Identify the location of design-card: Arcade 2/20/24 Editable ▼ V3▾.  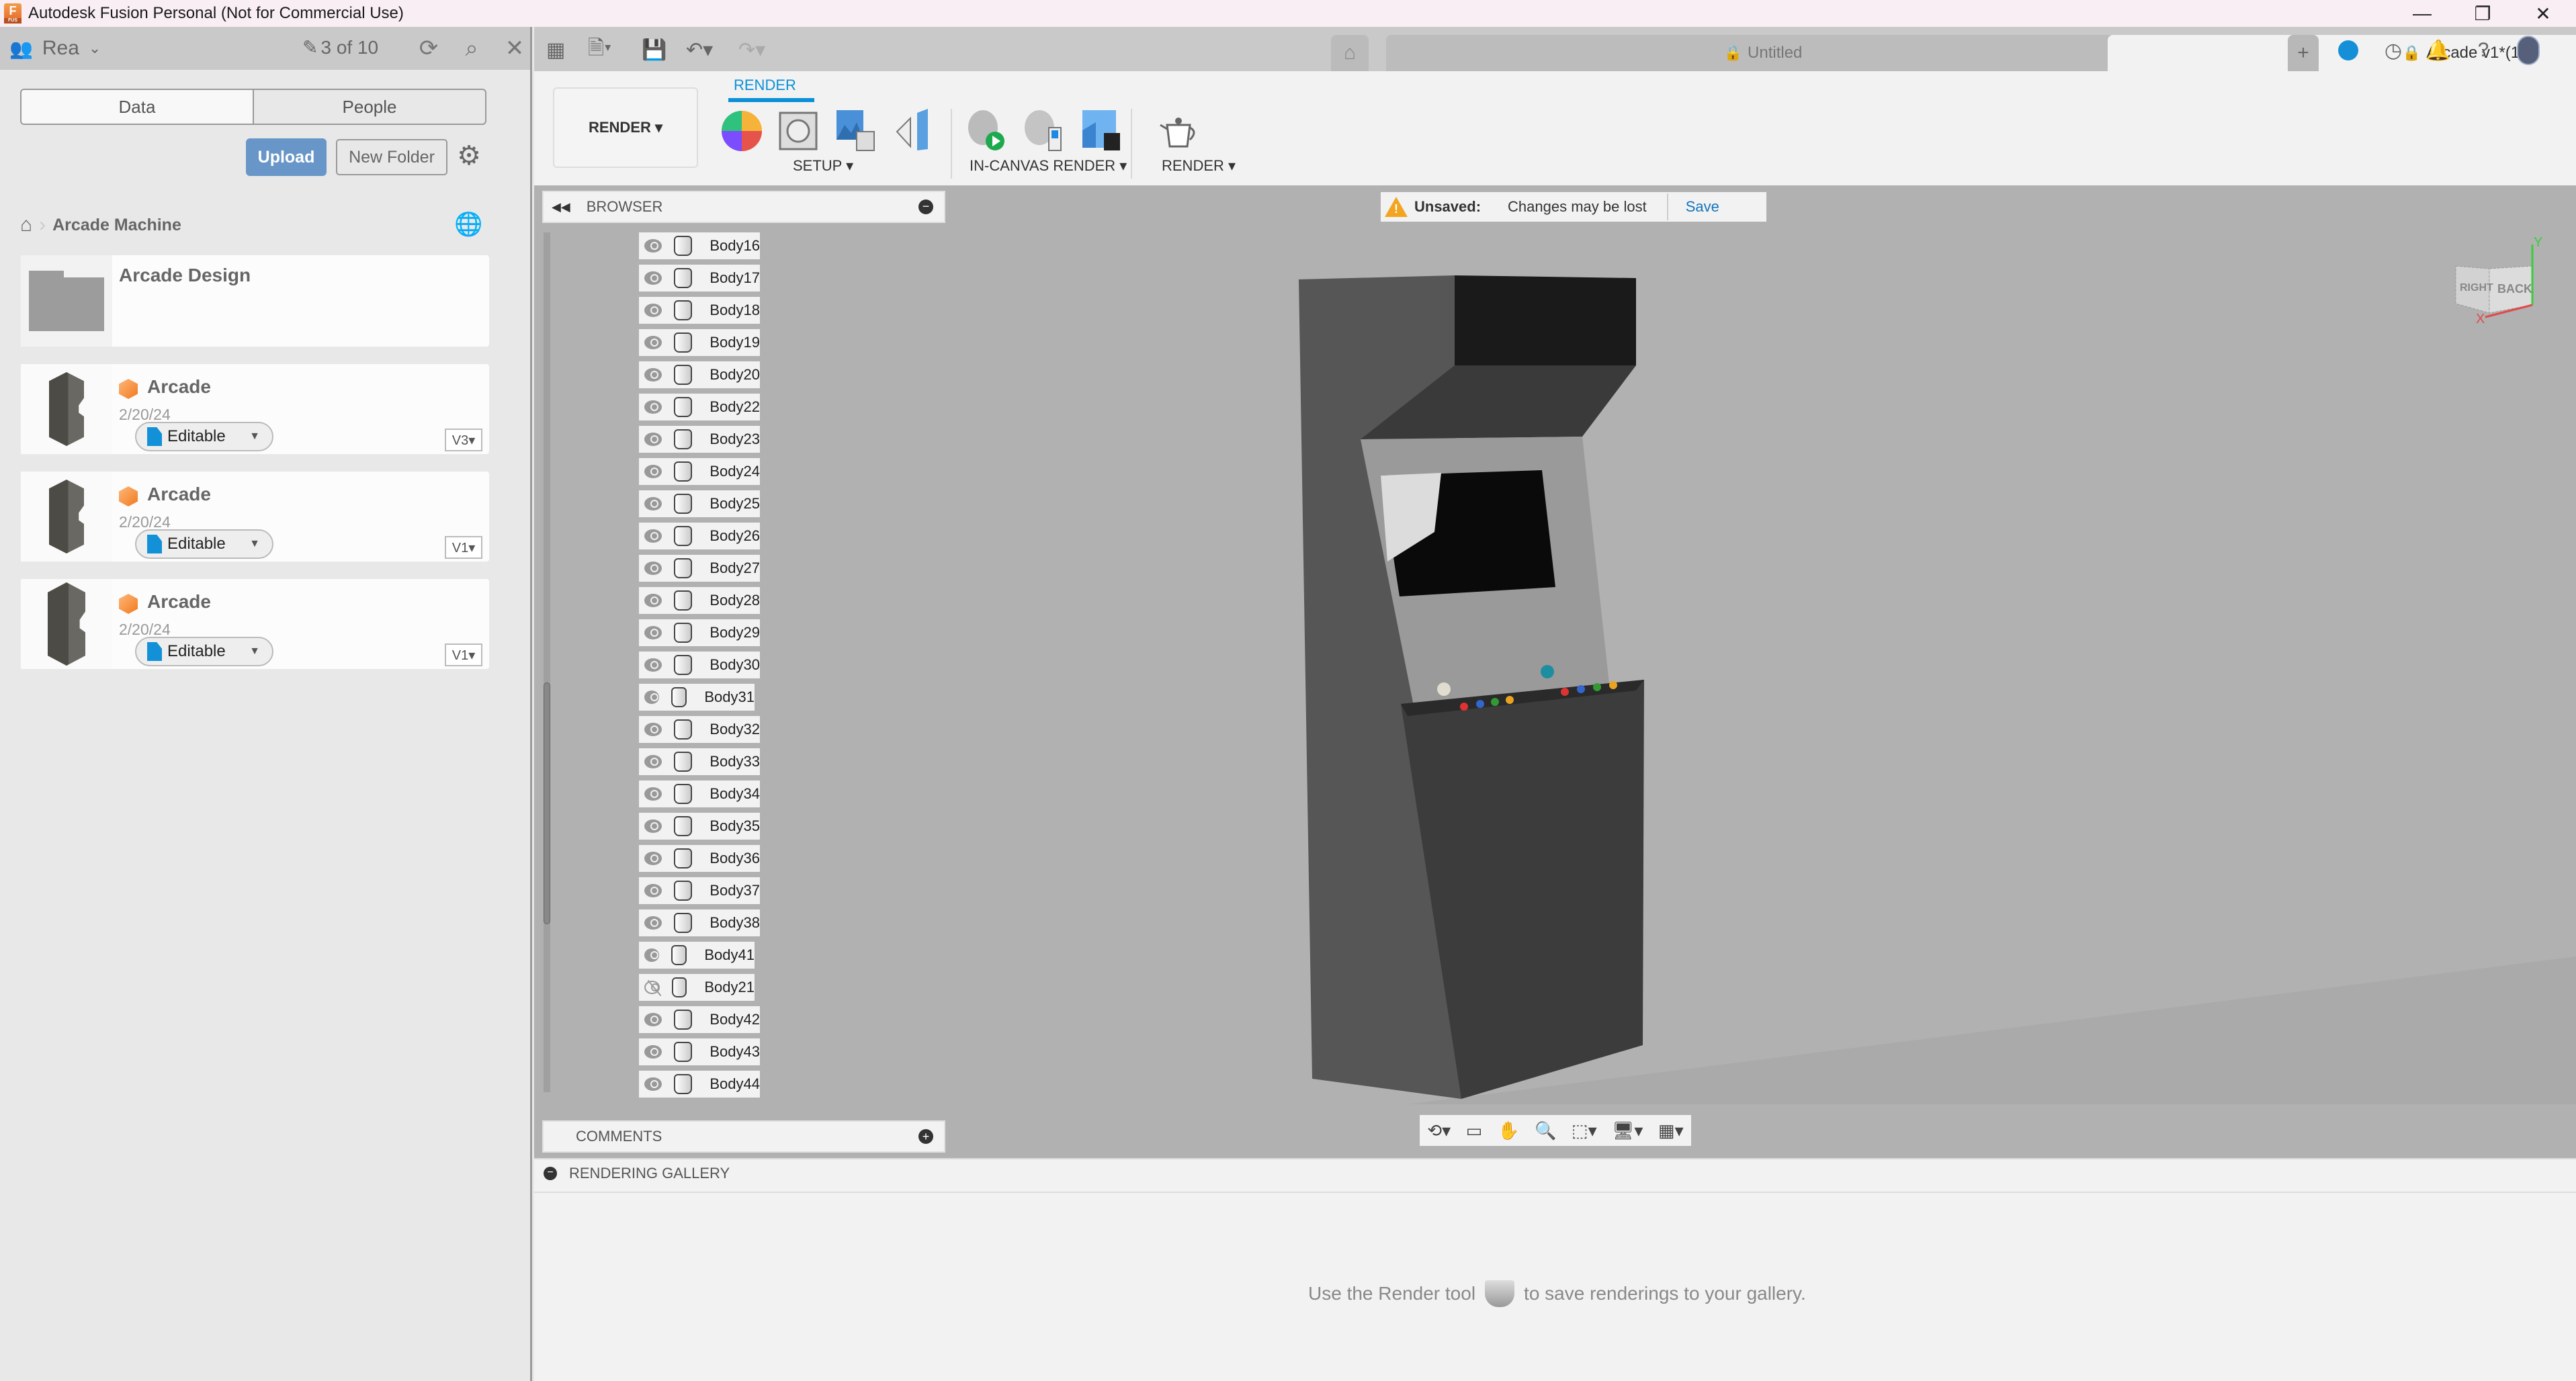
(255, 409).